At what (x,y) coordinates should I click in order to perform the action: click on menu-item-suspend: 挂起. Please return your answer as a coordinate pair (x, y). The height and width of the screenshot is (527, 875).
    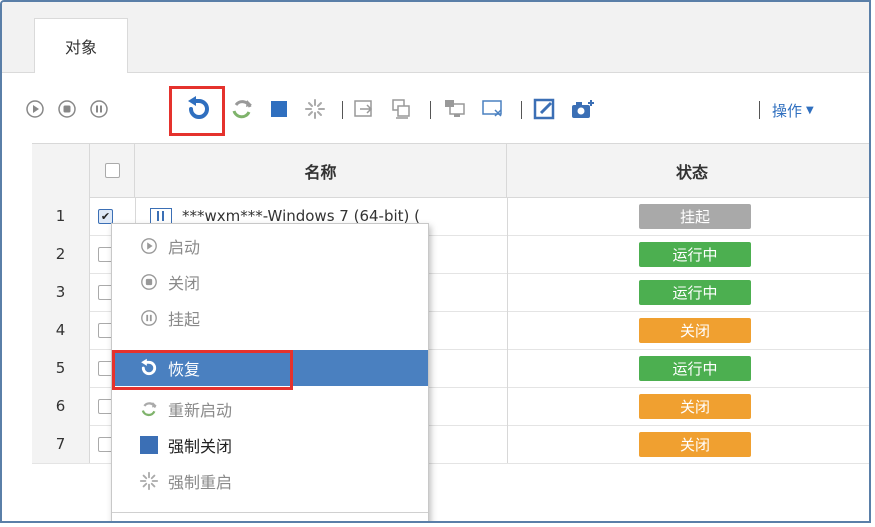
    Looking at the image, I should click on (270, 318).